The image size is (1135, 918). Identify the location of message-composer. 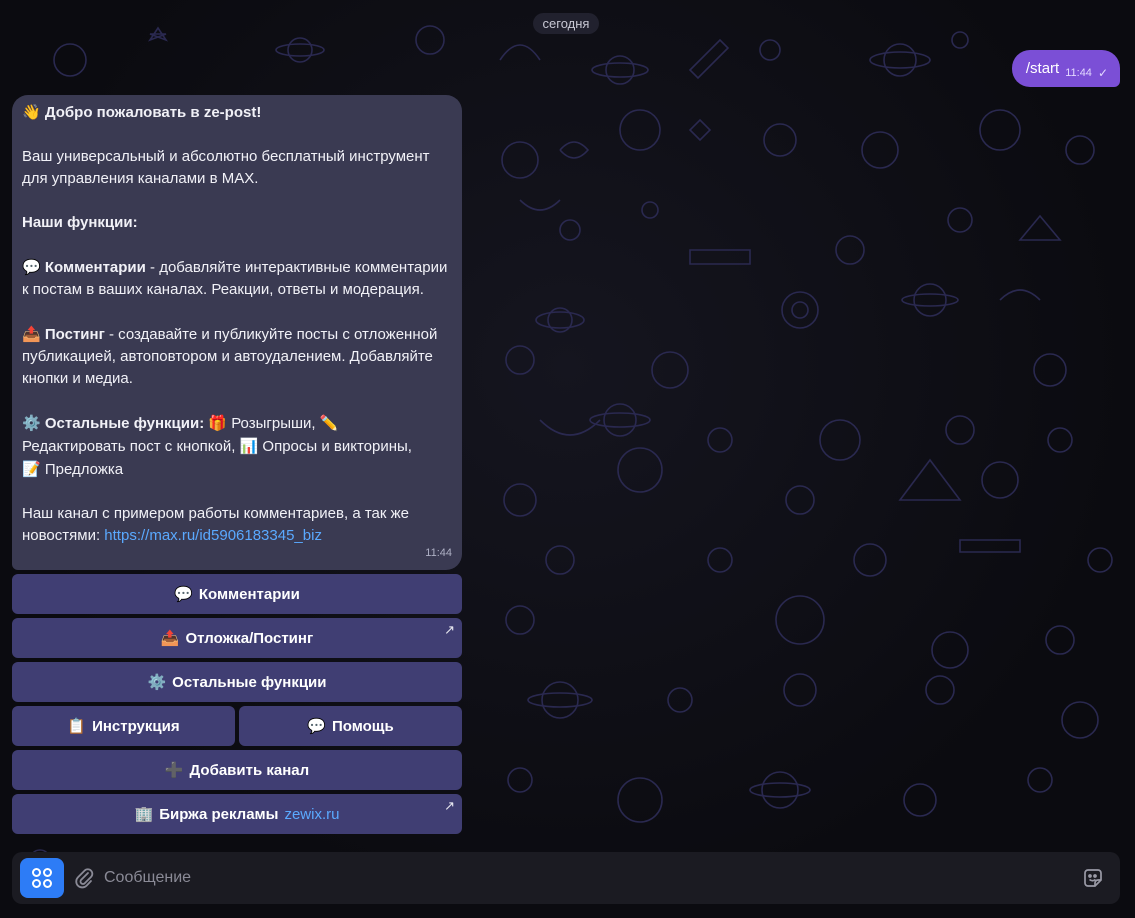
(566, 878).